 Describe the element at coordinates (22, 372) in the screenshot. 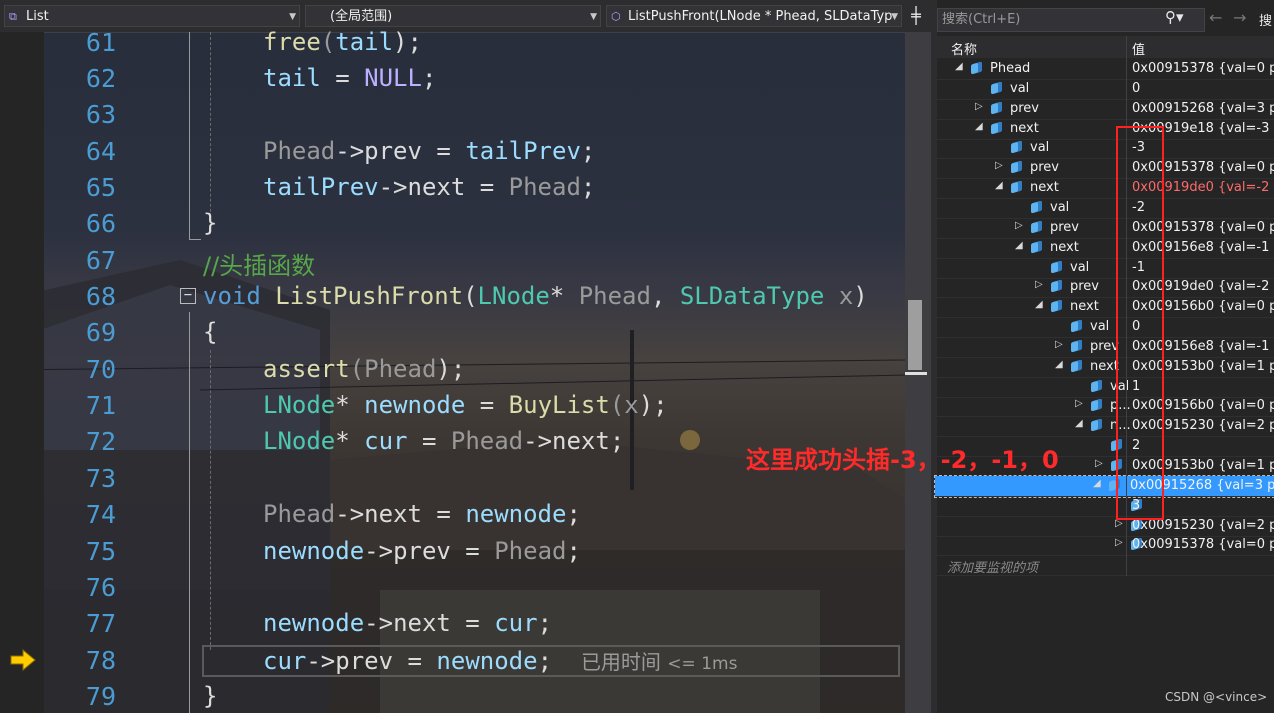

I see `indicator-margin` at that location.